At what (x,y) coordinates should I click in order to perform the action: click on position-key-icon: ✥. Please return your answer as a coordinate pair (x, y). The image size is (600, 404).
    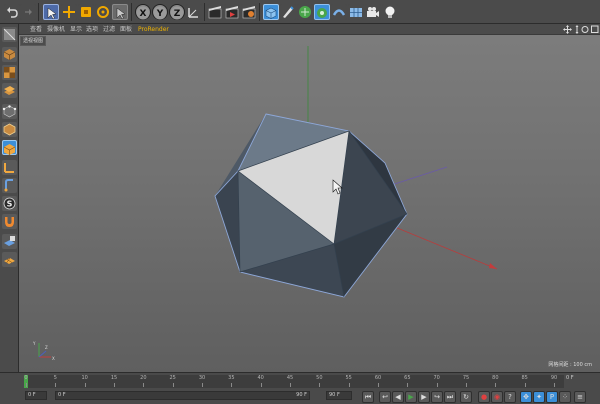
    Looking at the image, I should click on (526, 397).